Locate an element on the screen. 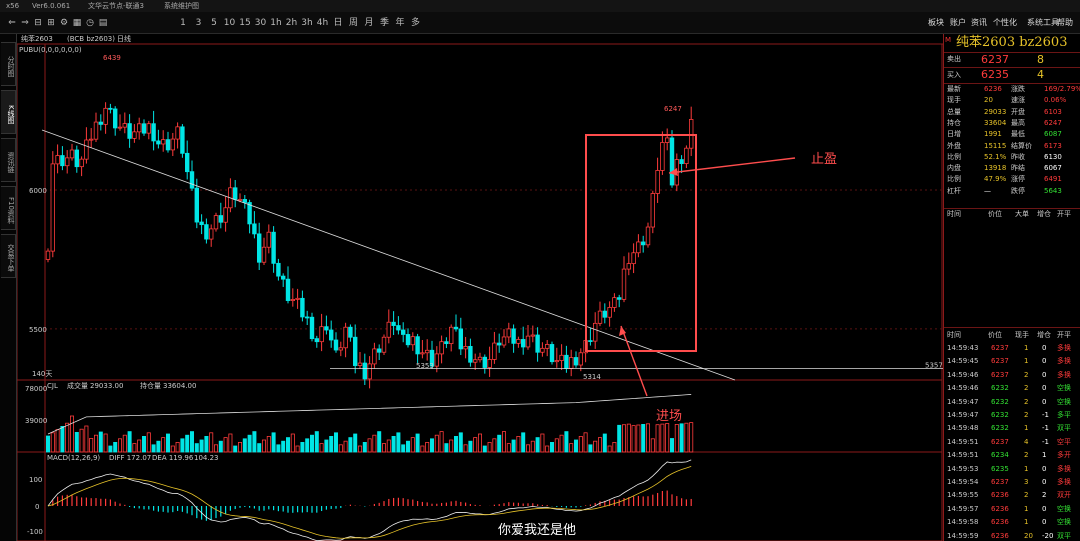 The height and width of the screenshot is (541, 1080). period-button: 2h is located at coordinates (292, 23).